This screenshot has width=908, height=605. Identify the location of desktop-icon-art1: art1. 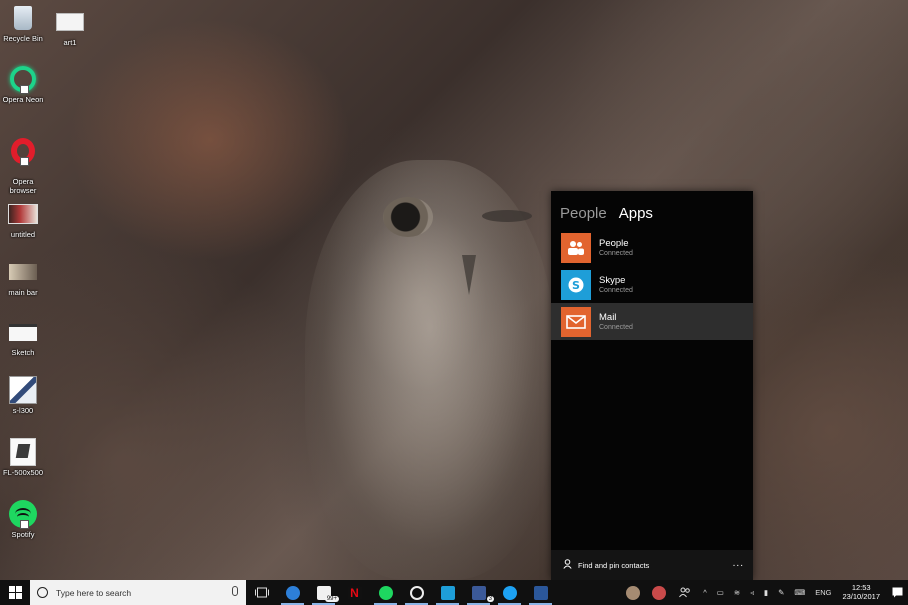
(70, 27).